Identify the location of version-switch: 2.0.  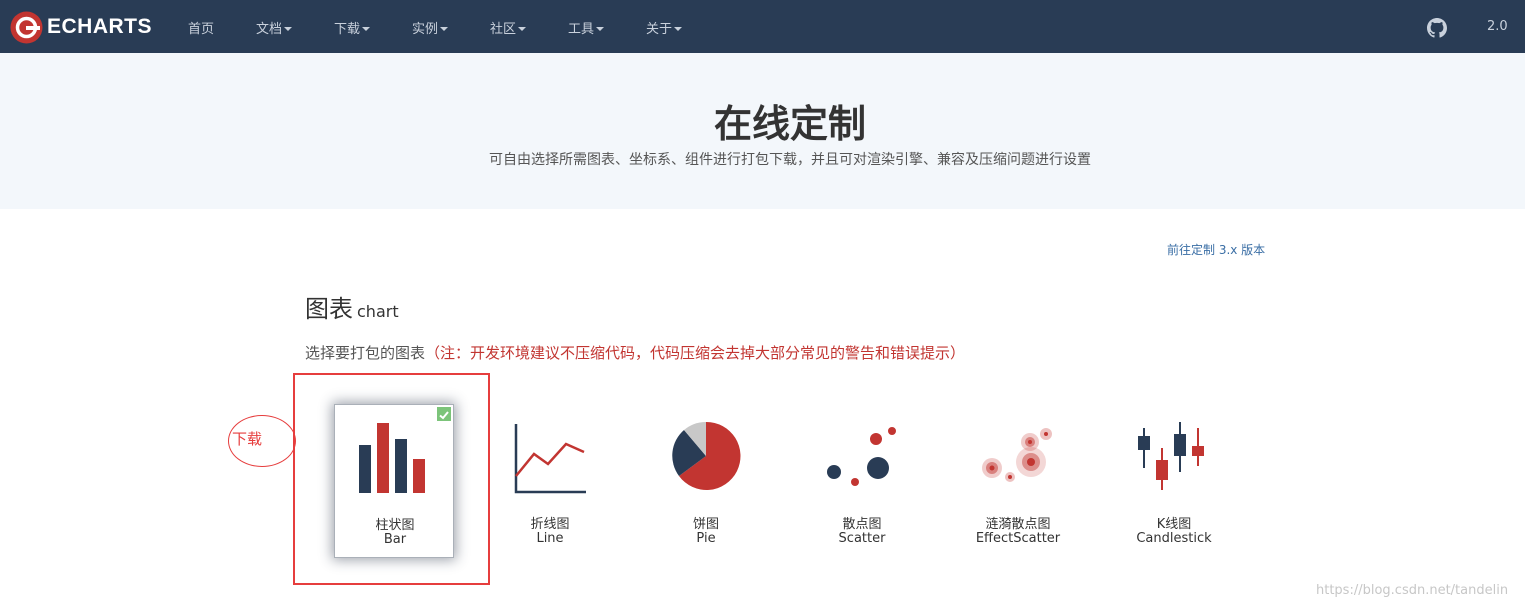
(1497, 26).